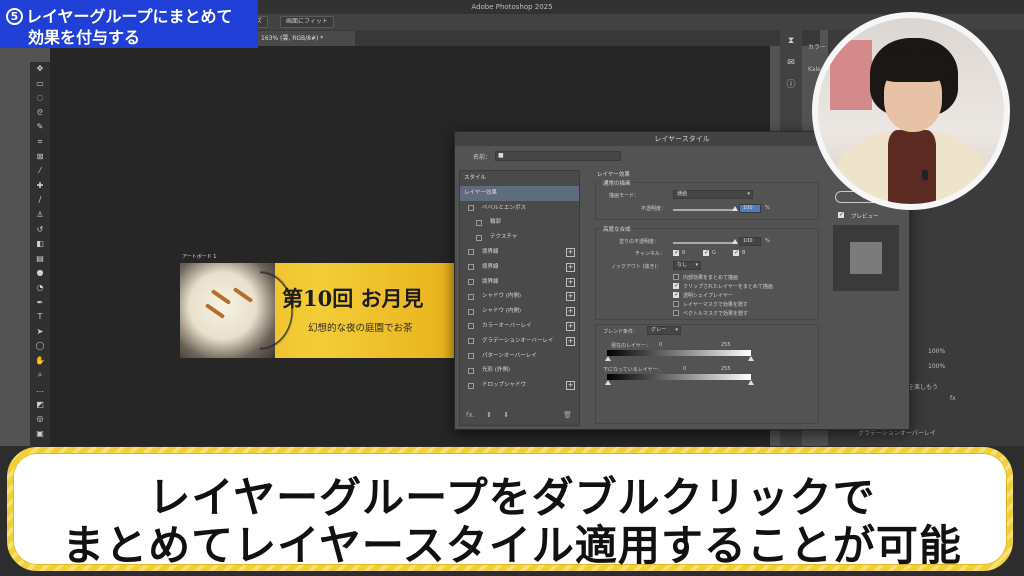 The height and width of the screenshot is (576, 1024). Describe the element at coordinates (519, 326) in the screenshot. I see `style-item: カラーオーバーレイ +` at that location.